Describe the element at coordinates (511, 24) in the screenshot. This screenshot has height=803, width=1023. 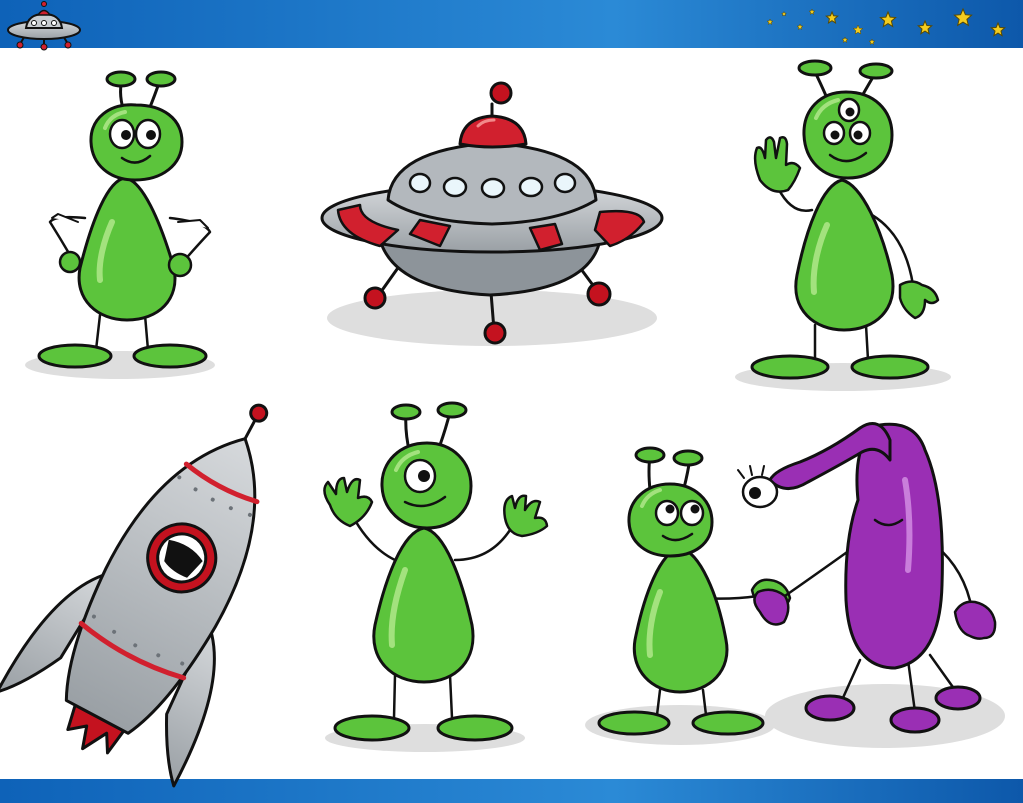
I see `top-banner` at that location.